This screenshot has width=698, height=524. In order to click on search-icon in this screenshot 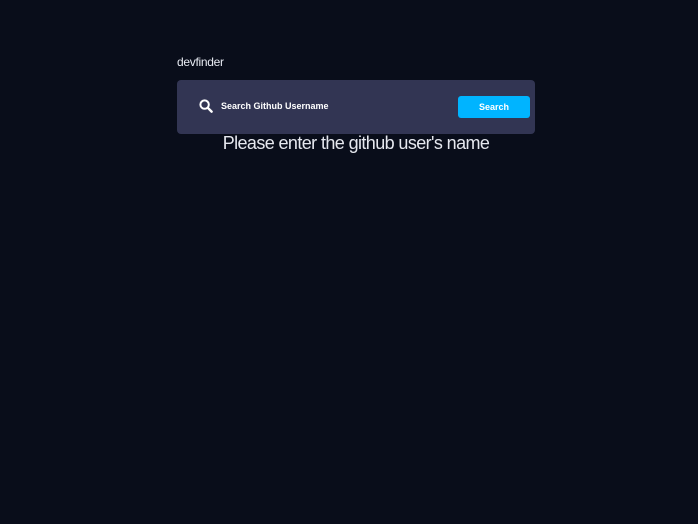, I will do `click(206, 106)`.